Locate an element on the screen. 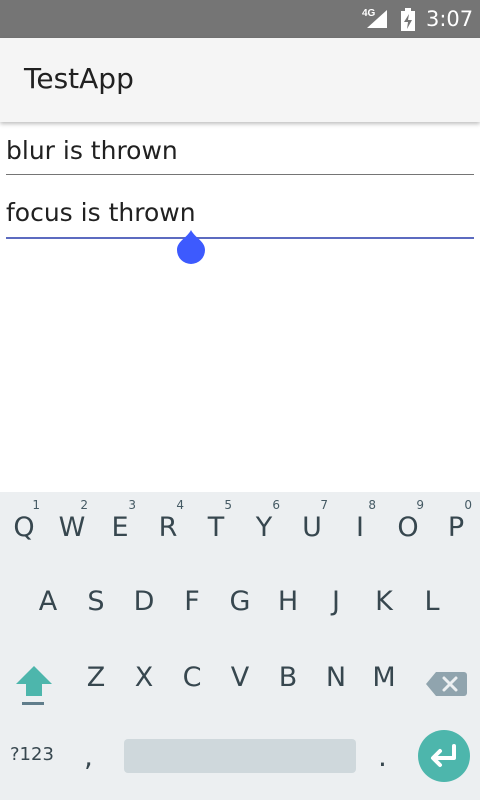 This screenshot has width=480, height=800. key-hint: 1 is located at coordinates (36, 505).